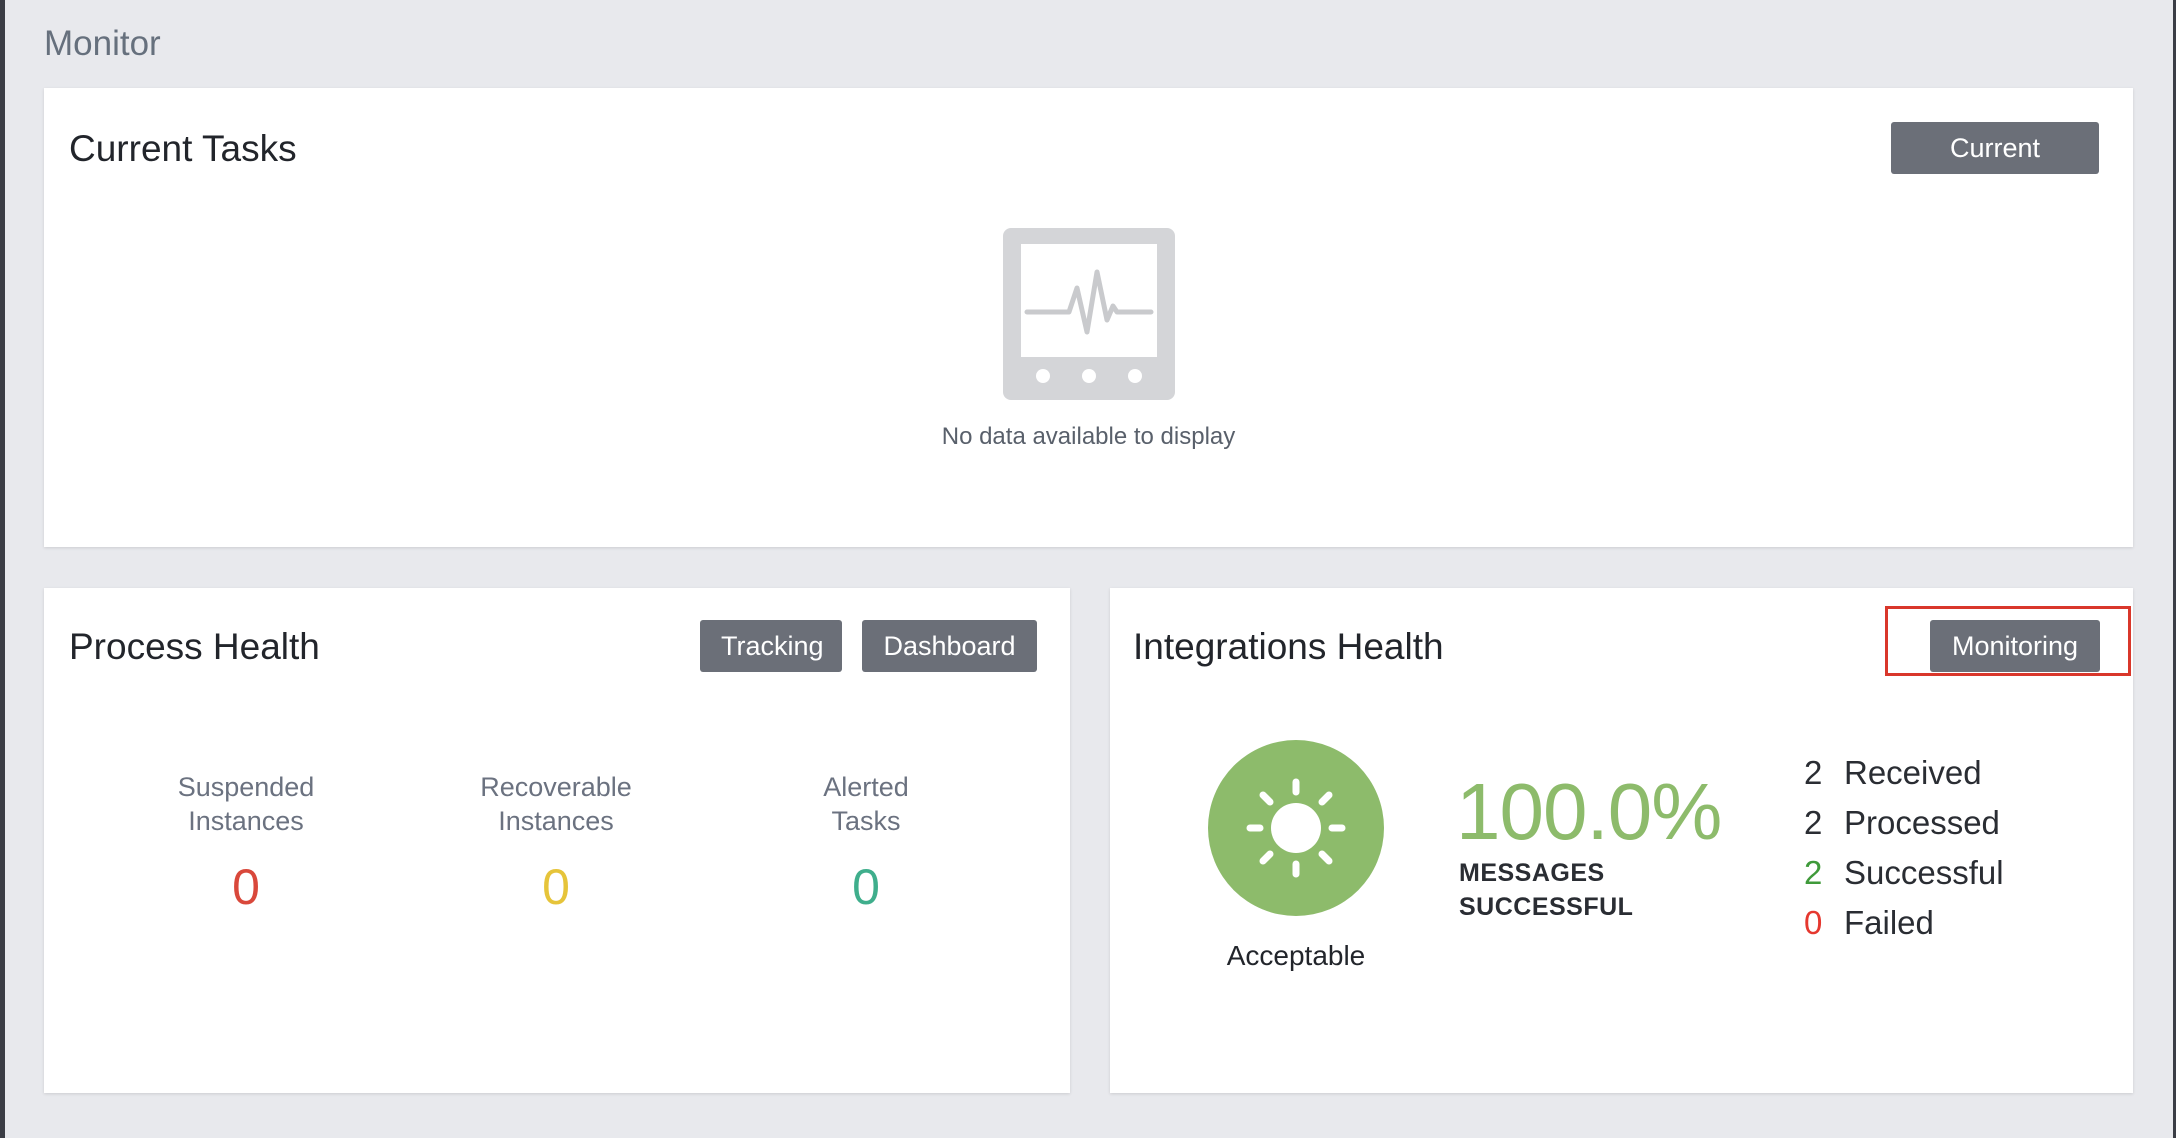 The image size is (2176, 1138). Describe the element at coordinates (866, 821) in the screenshot. I see `metric-label-line: Tasks` at that location.